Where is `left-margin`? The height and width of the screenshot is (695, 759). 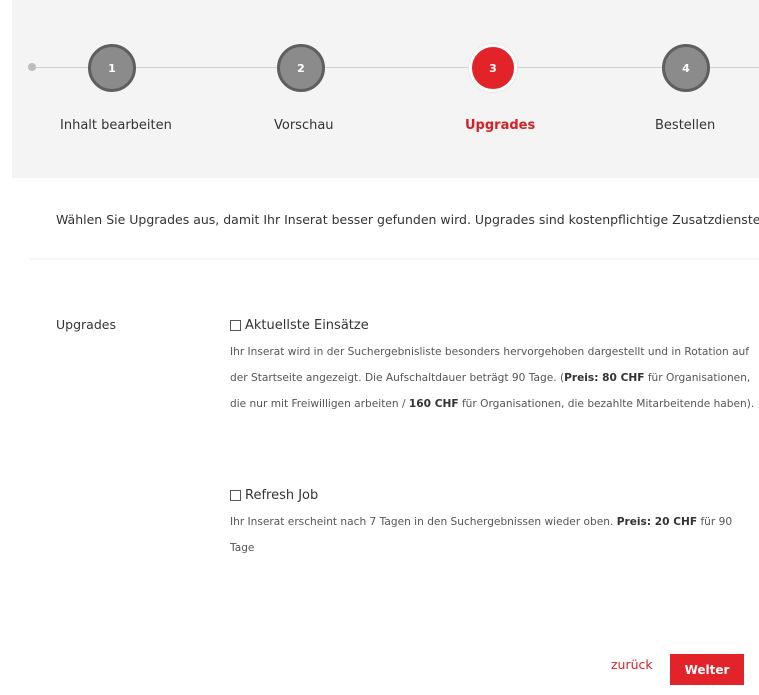 left-margin is located at coordinates (6, 347).